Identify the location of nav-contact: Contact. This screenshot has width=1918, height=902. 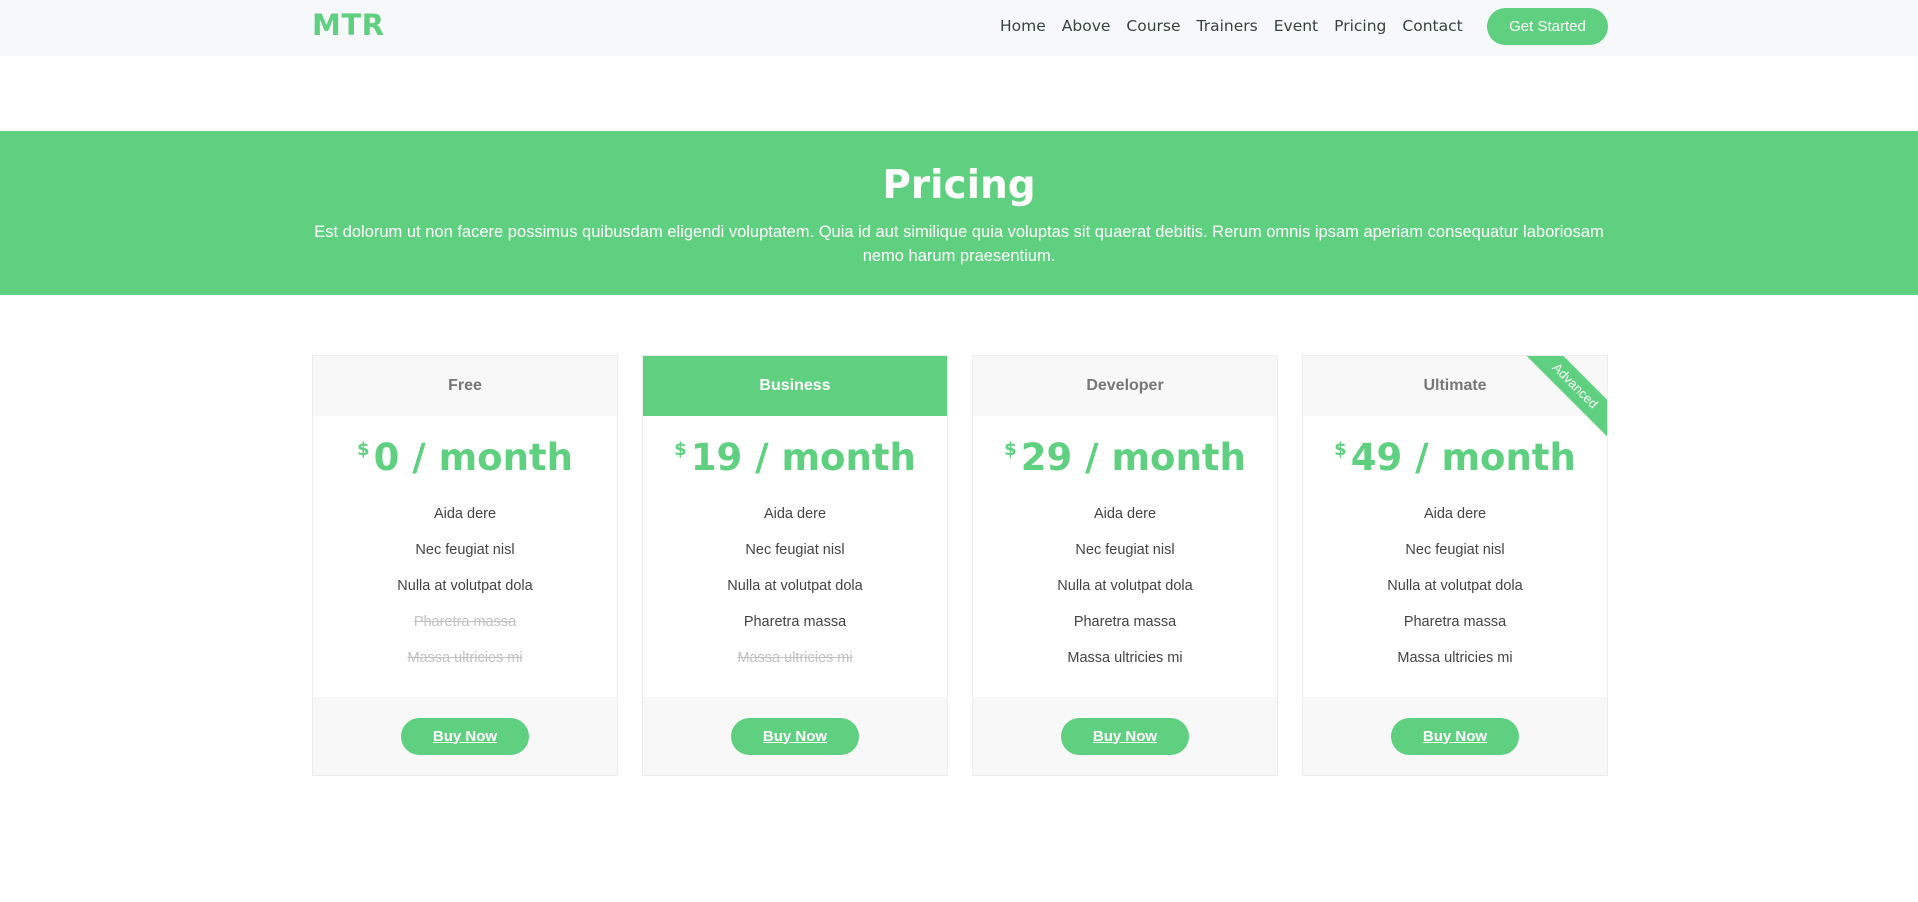
(1432, 26).